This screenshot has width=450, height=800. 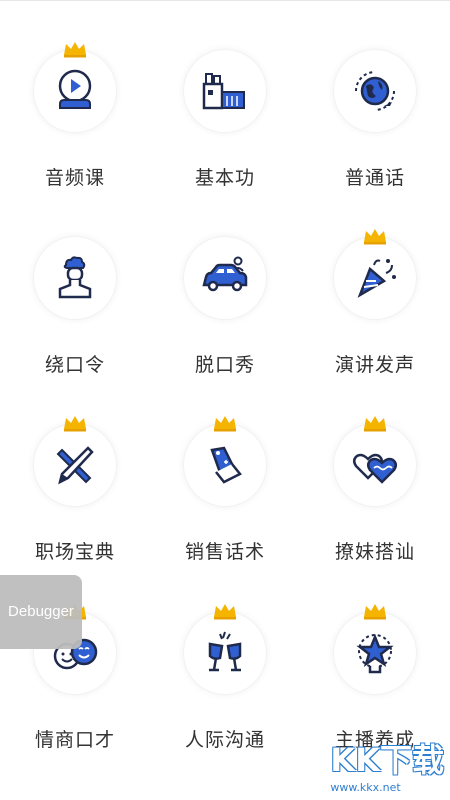 I want to click on category-item-tongue-twister: 绕口令, so click(x=75, y=286).